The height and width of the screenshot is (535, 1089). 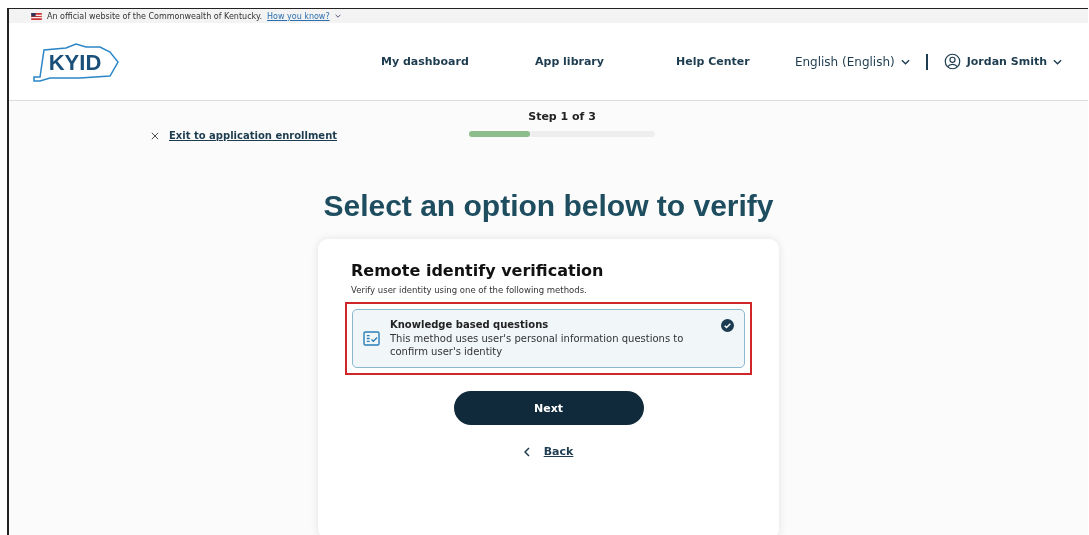 I want to click on method-option: Knowledge based questions This method uses user's personal information questions to confirm user's identity, so click(x=548, y=338).